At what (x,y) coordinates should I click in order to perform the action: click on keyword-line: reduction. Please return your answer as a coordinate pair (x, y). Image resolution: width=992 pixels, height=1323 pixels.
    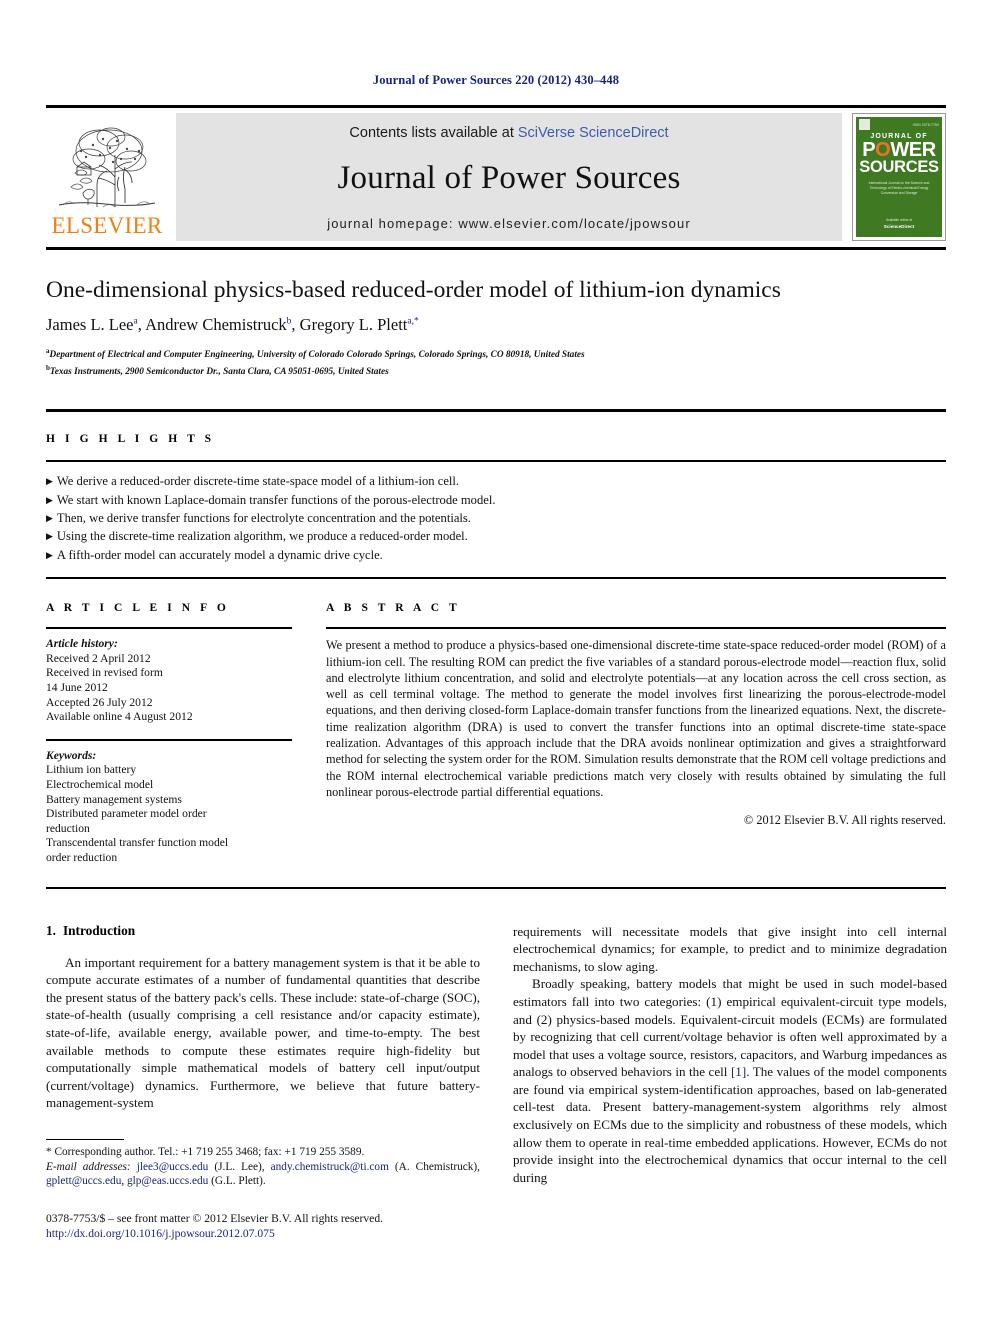
    Looking at the image, I should click on (68, 828).